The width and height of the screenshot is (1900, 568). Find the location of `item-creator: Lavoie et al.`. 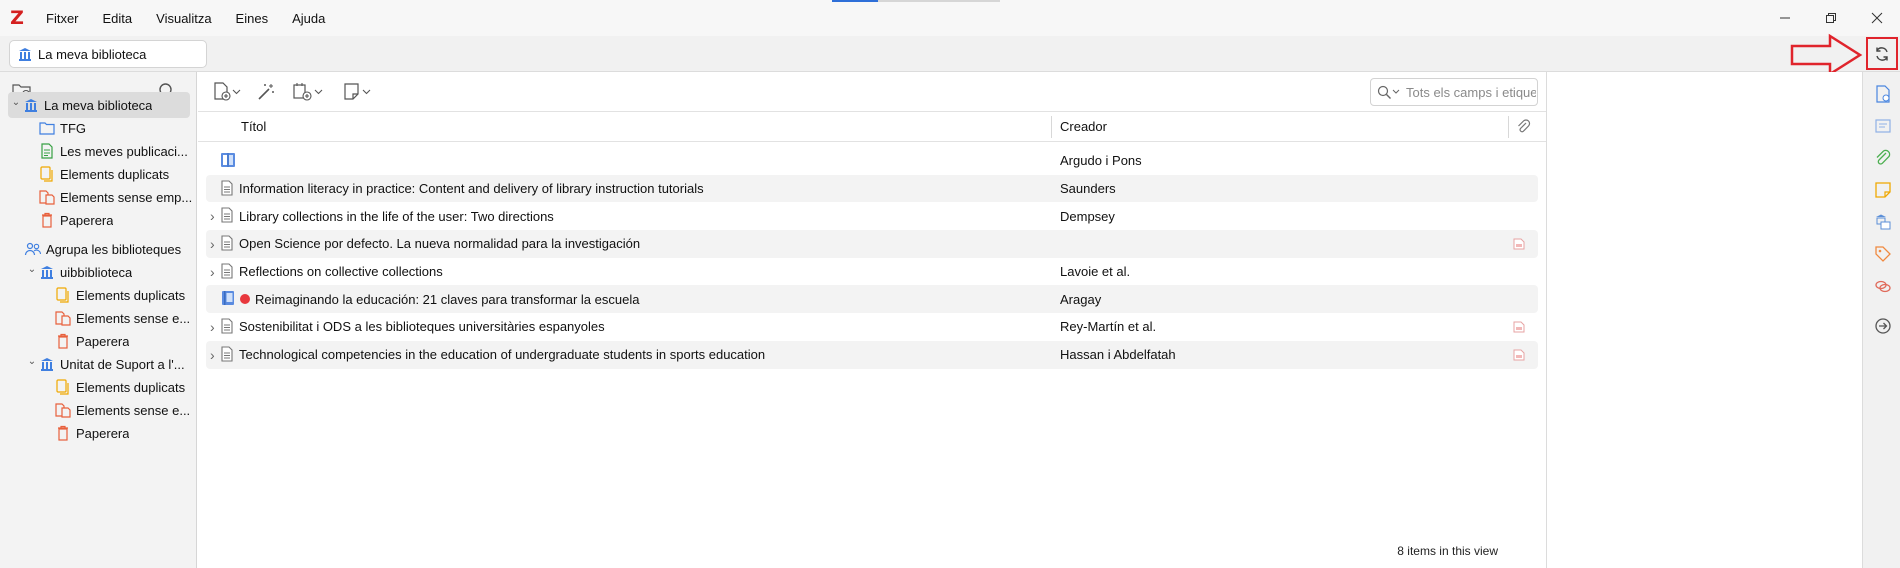

item-creator: Lavoie et al. is located at coordinates (1095, 272).